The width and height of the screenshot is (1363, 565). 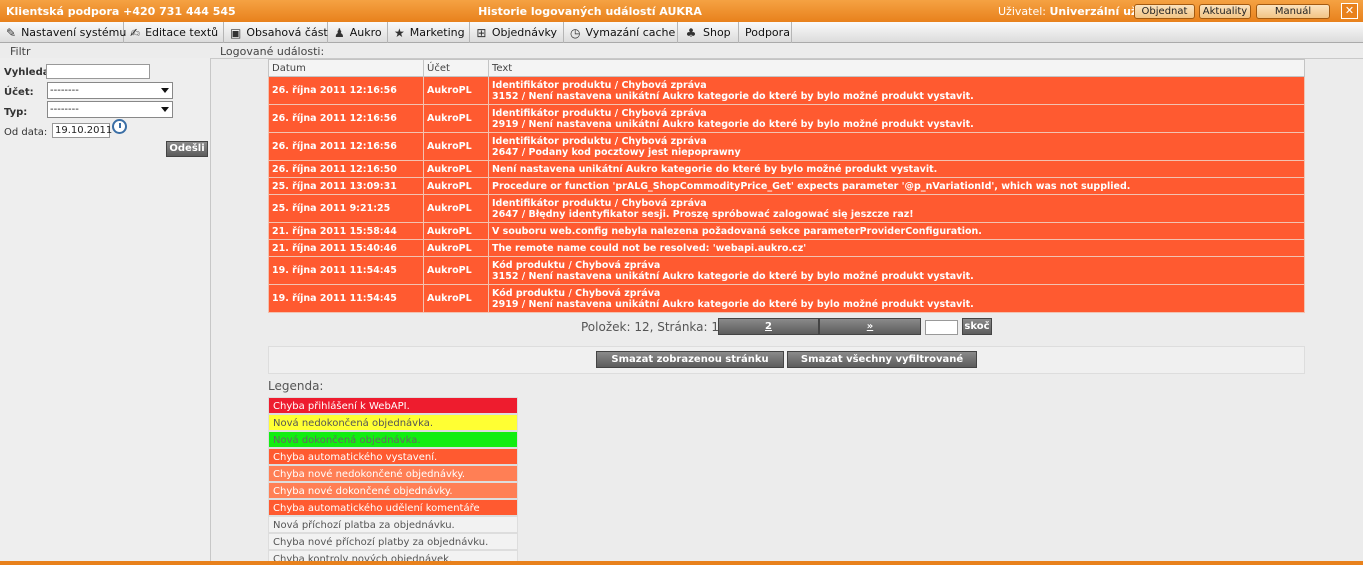 I want to click on column-header-text: Text, so click(x=896, y=68).